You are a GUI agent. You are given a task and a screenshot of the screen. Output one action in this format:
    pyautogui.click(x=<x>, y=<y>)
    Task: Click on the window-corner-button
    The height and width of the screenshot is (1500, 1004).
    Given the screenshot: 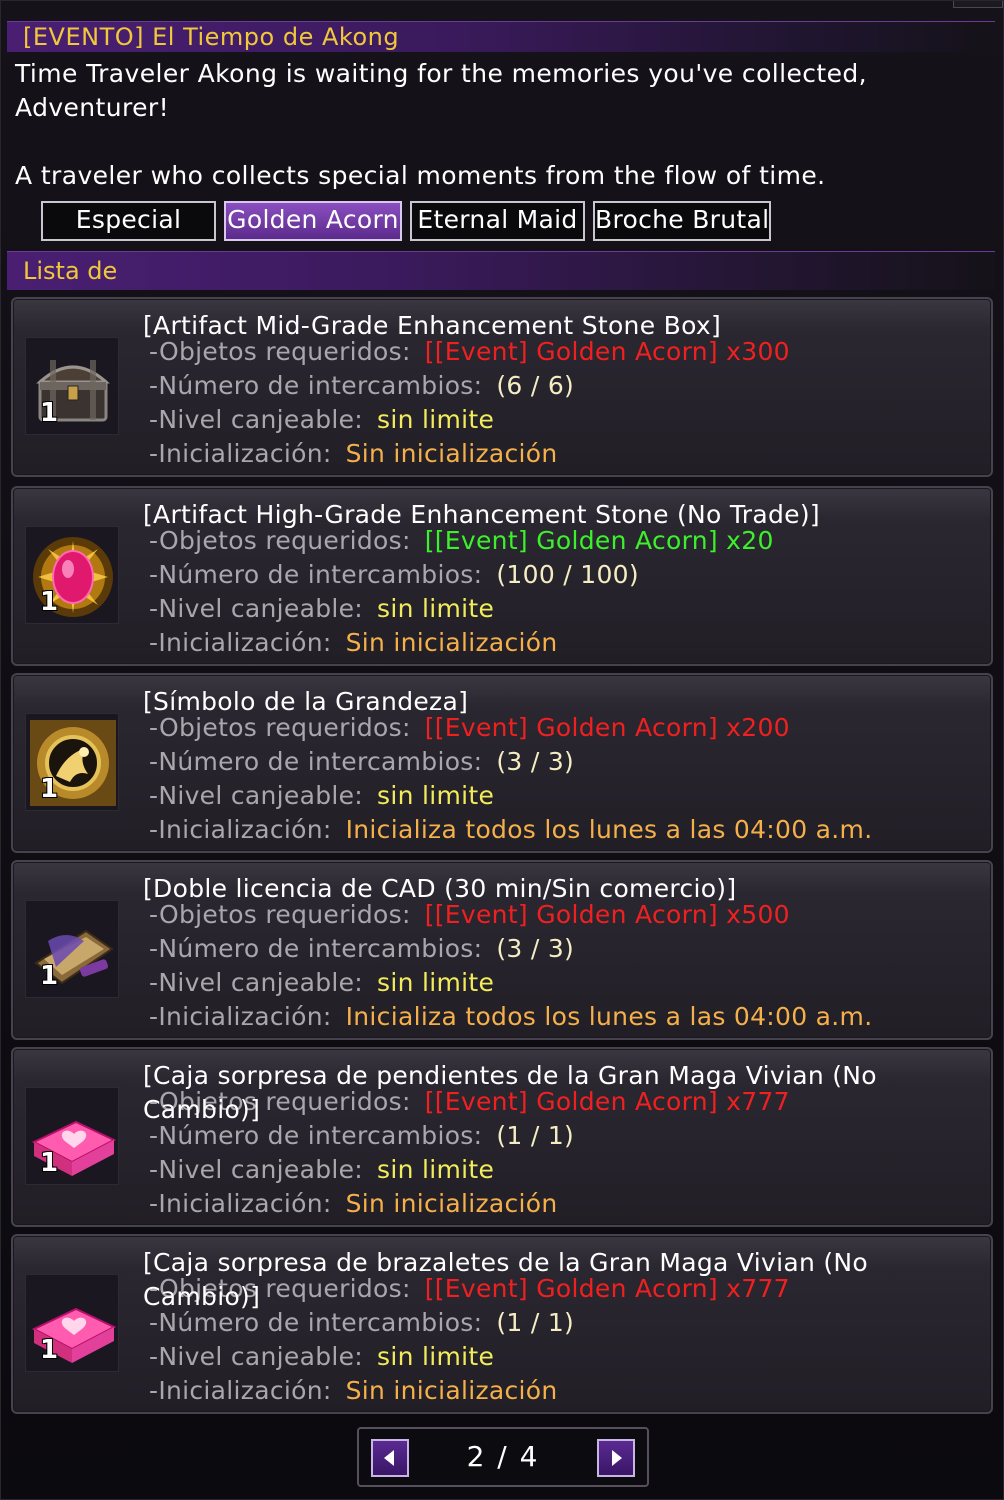 What is the action you would take?
    pyautogui.click(x=978, y=4)
    